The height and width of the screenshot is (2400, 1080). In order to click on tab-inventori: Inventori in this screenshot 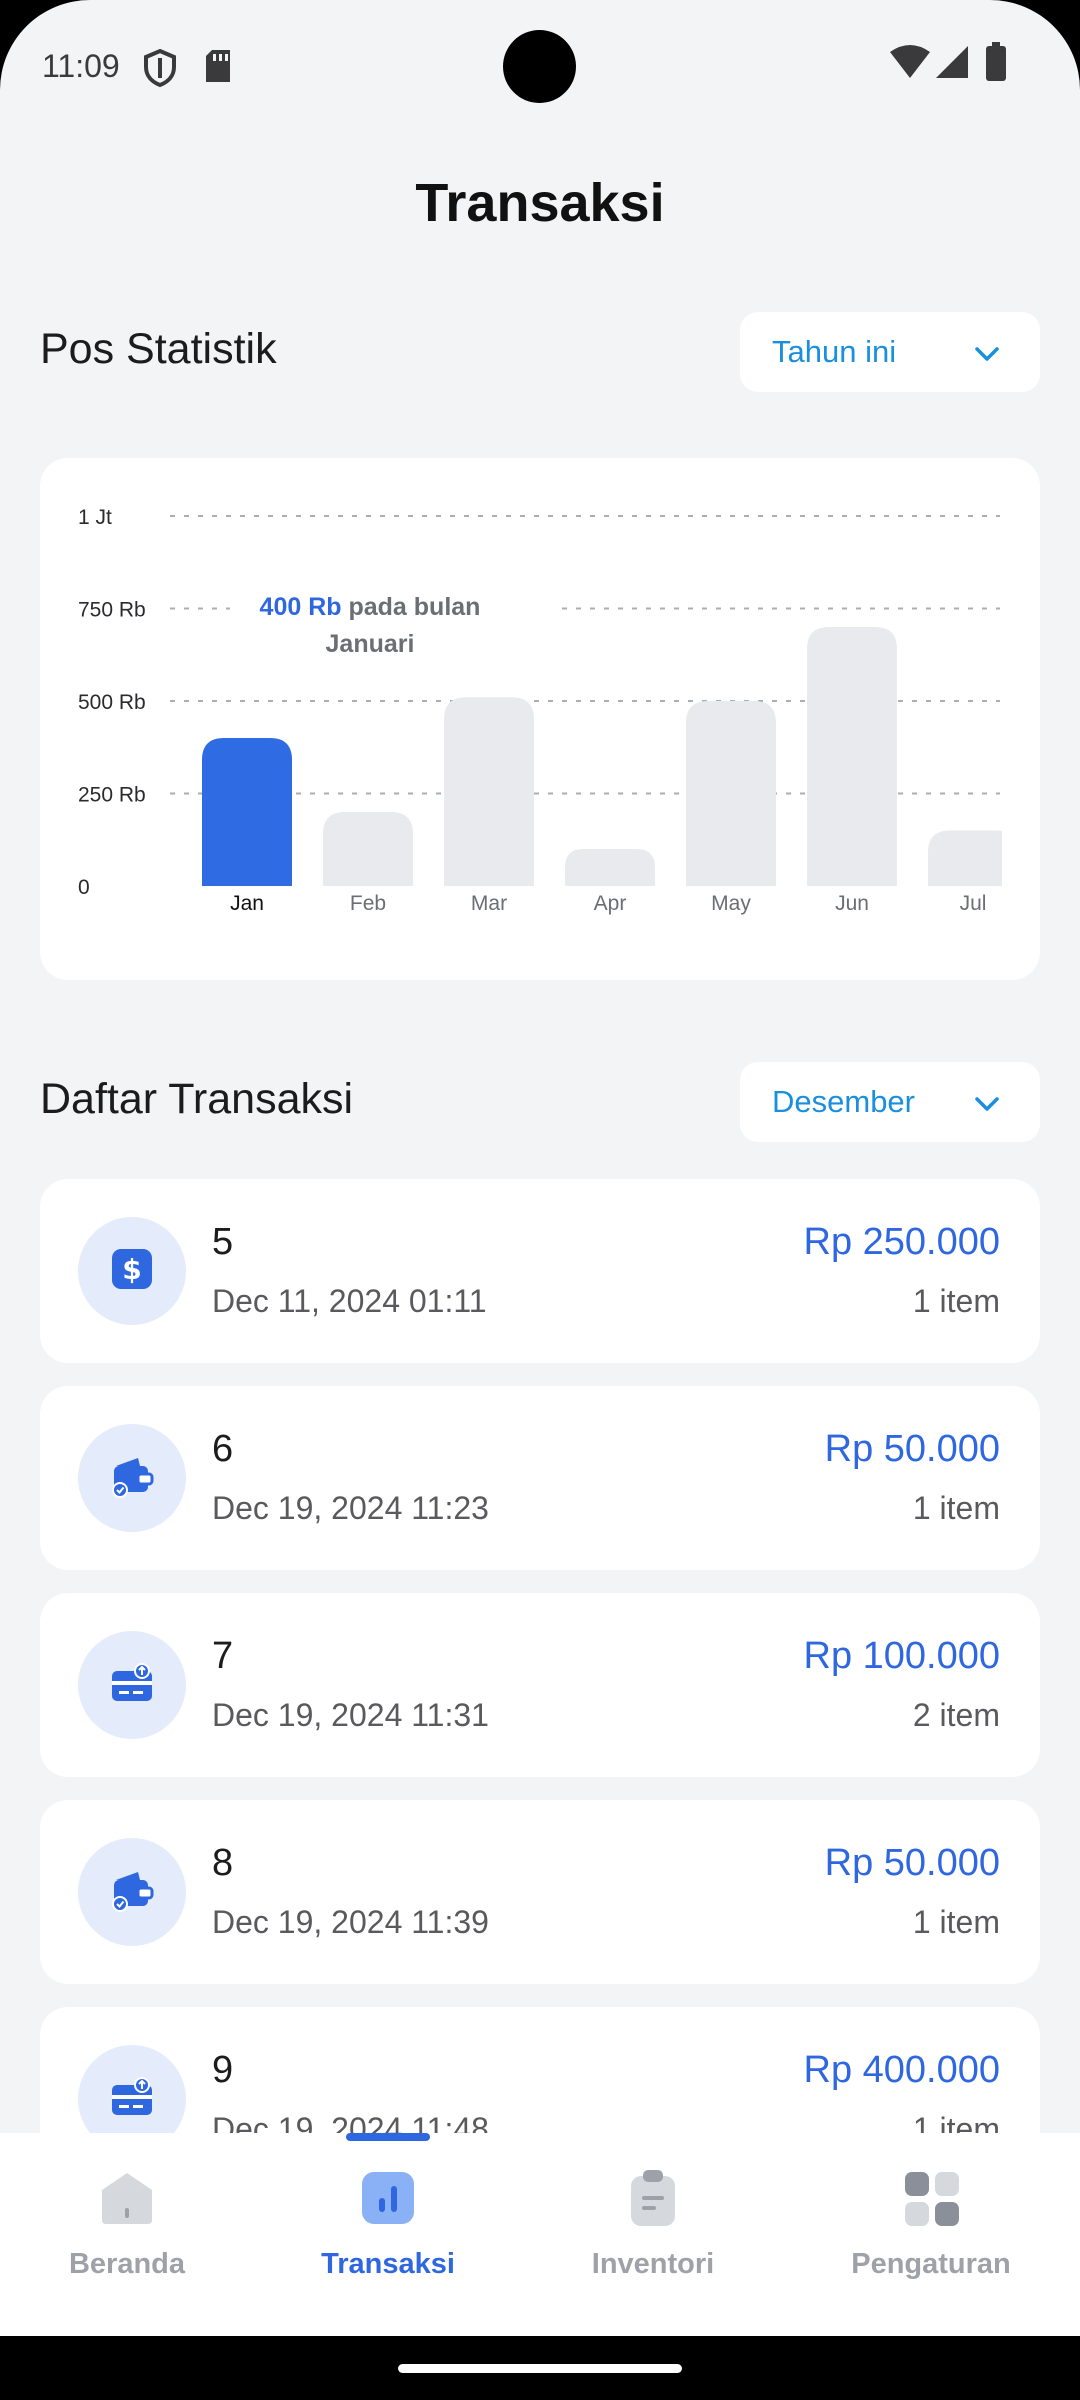, I will do `click(653, 2243)`.